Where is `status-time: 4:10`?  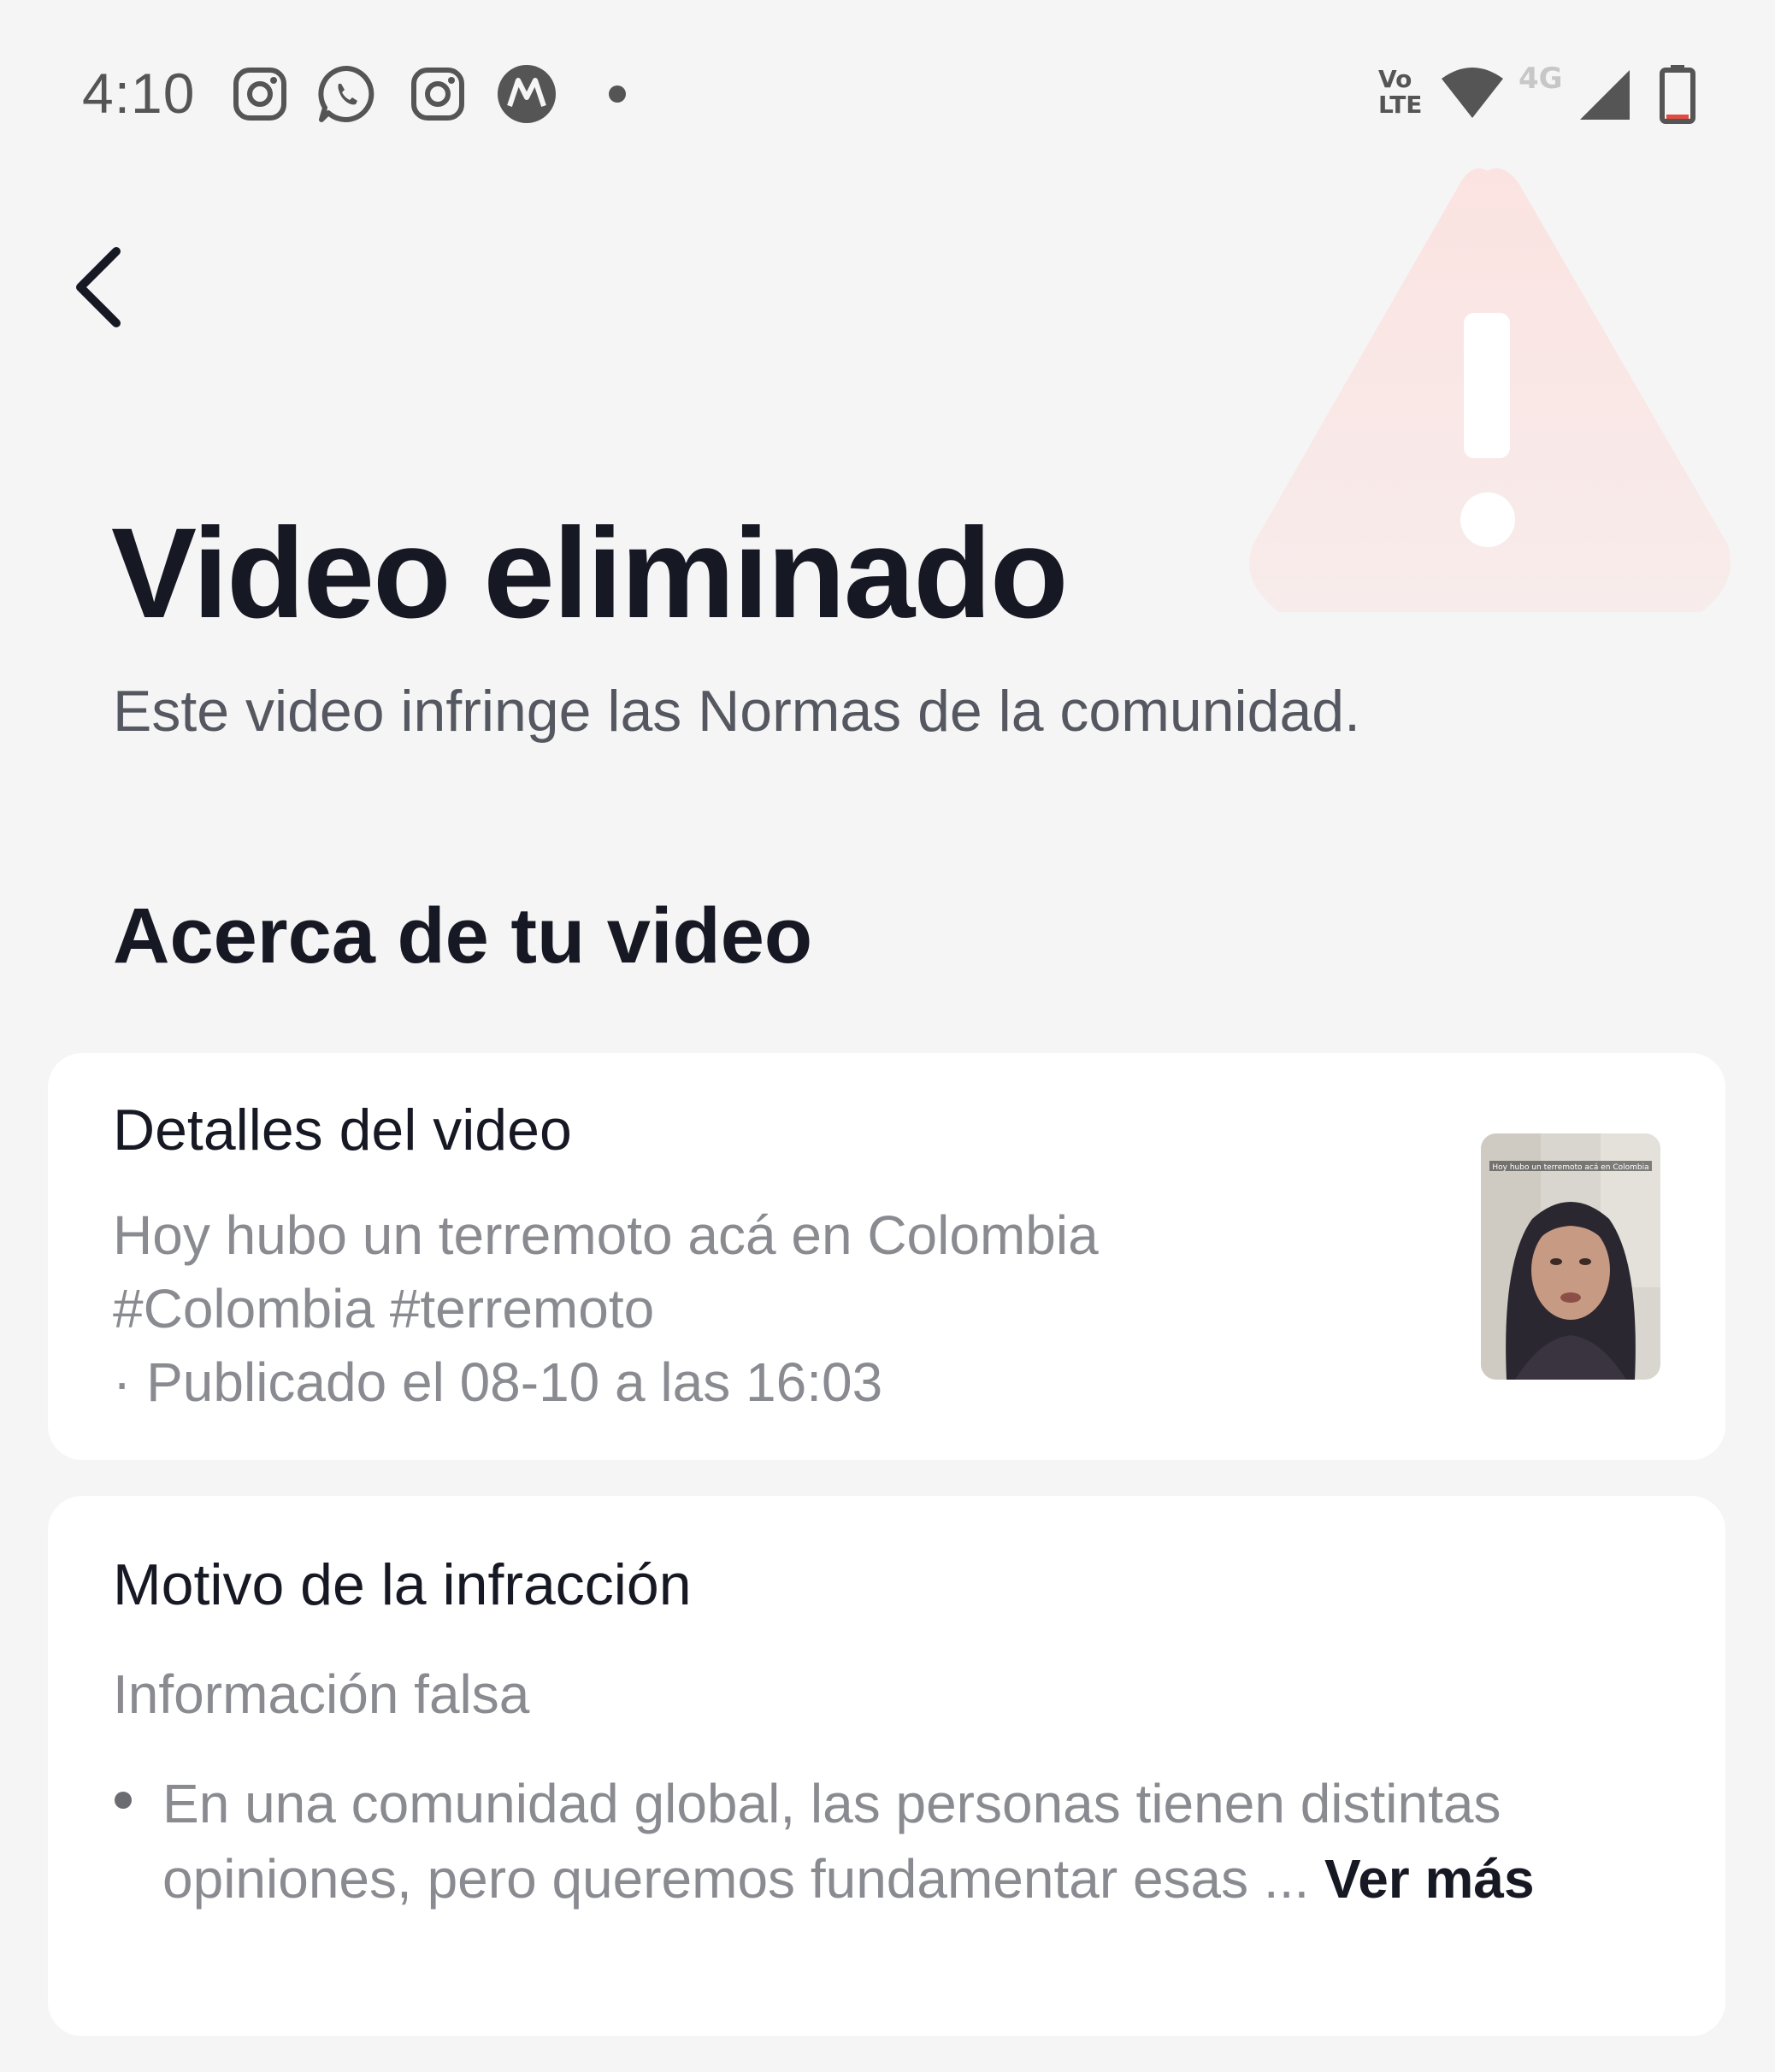
status-time: 4:10 is located at coordinates (139, 94).